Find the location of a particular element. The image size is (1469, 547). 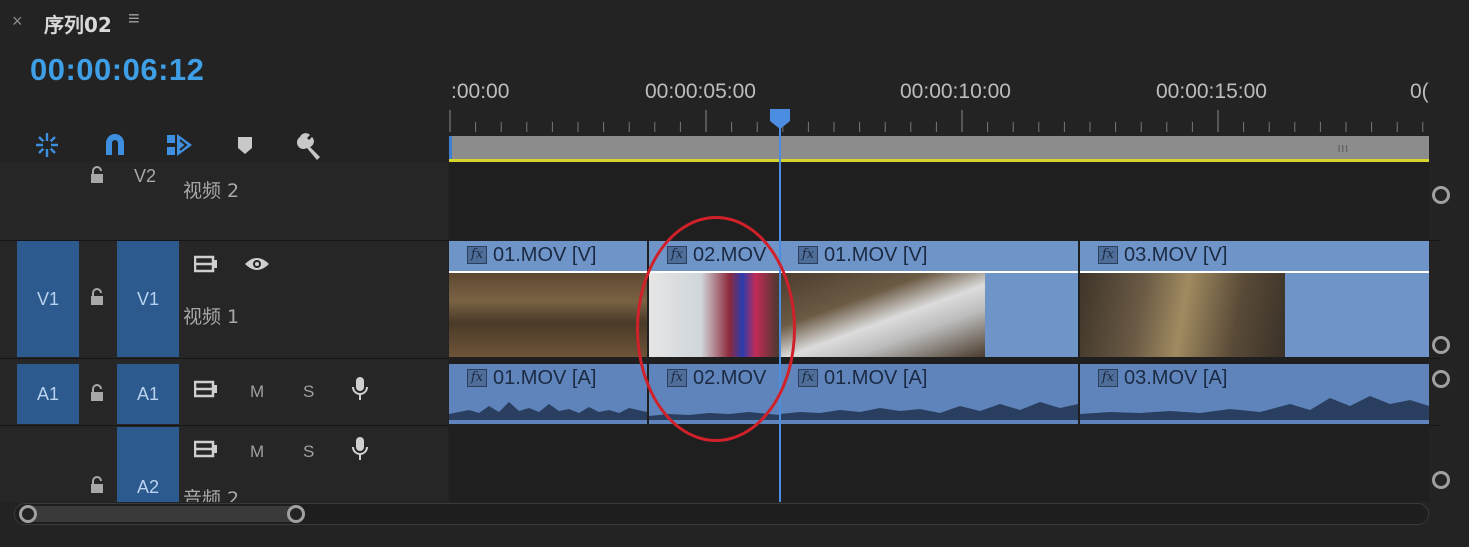

work-area-bar: III is located at coordinates (939, 149).